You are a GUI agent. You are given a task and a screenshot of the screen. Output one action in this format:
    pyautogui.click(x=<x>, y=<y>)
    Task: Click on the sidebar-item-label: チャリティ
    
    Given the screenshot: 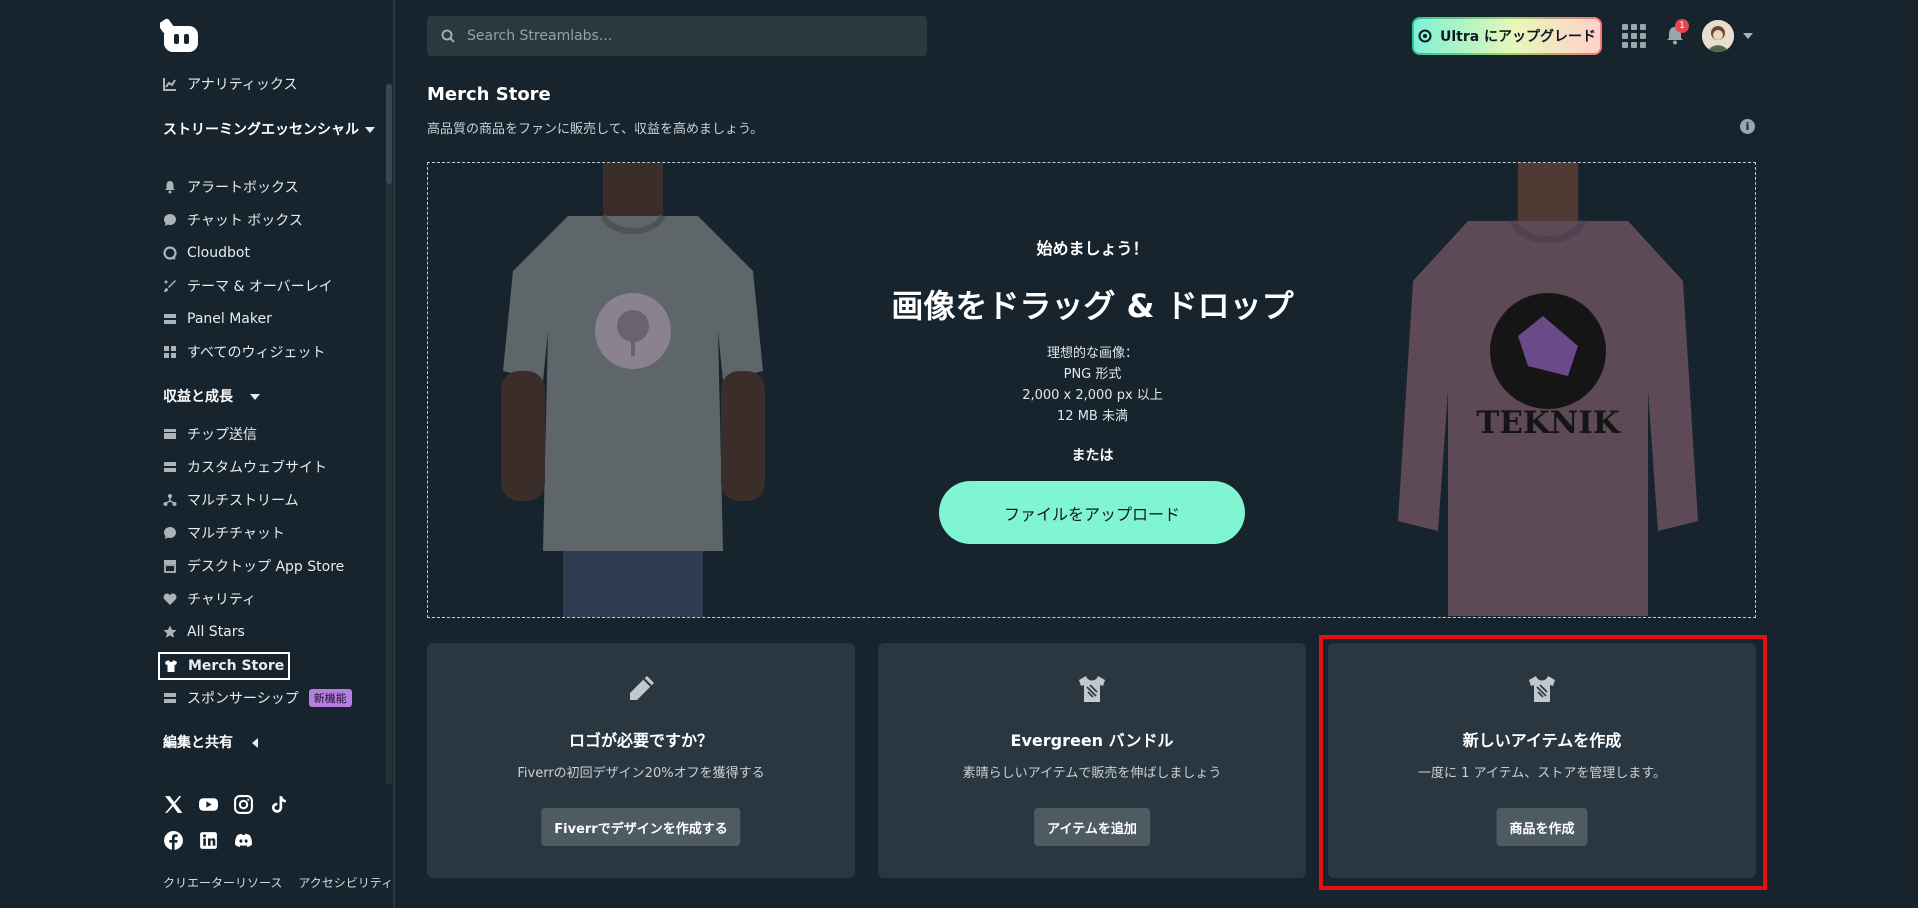 What is the action you would take?
    pyautogui.click(x=222, y=600)
    